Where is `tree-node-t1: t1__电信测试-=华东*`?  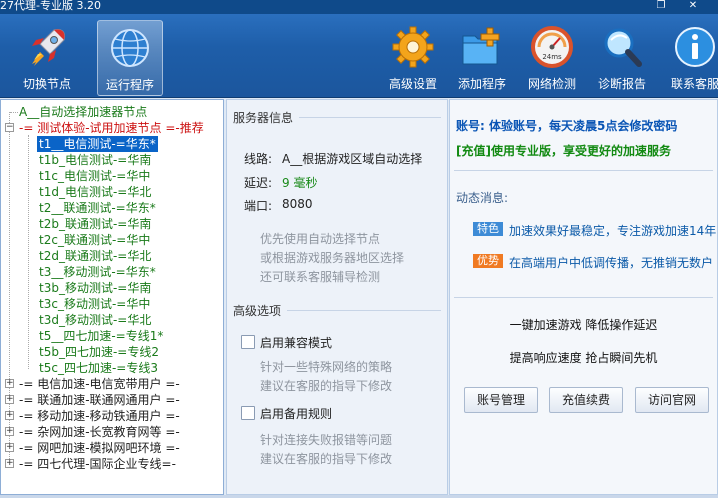 tree-node-t1: t1__电信测试-=华东* is located at coordinates (97, 144).